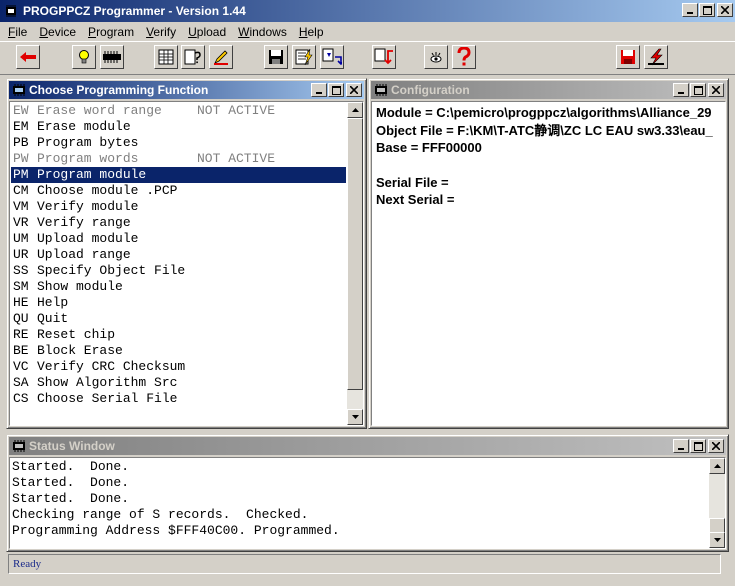 This screenshot has height=586, width=735. I want to click on pencil-button, so click(221, 57).